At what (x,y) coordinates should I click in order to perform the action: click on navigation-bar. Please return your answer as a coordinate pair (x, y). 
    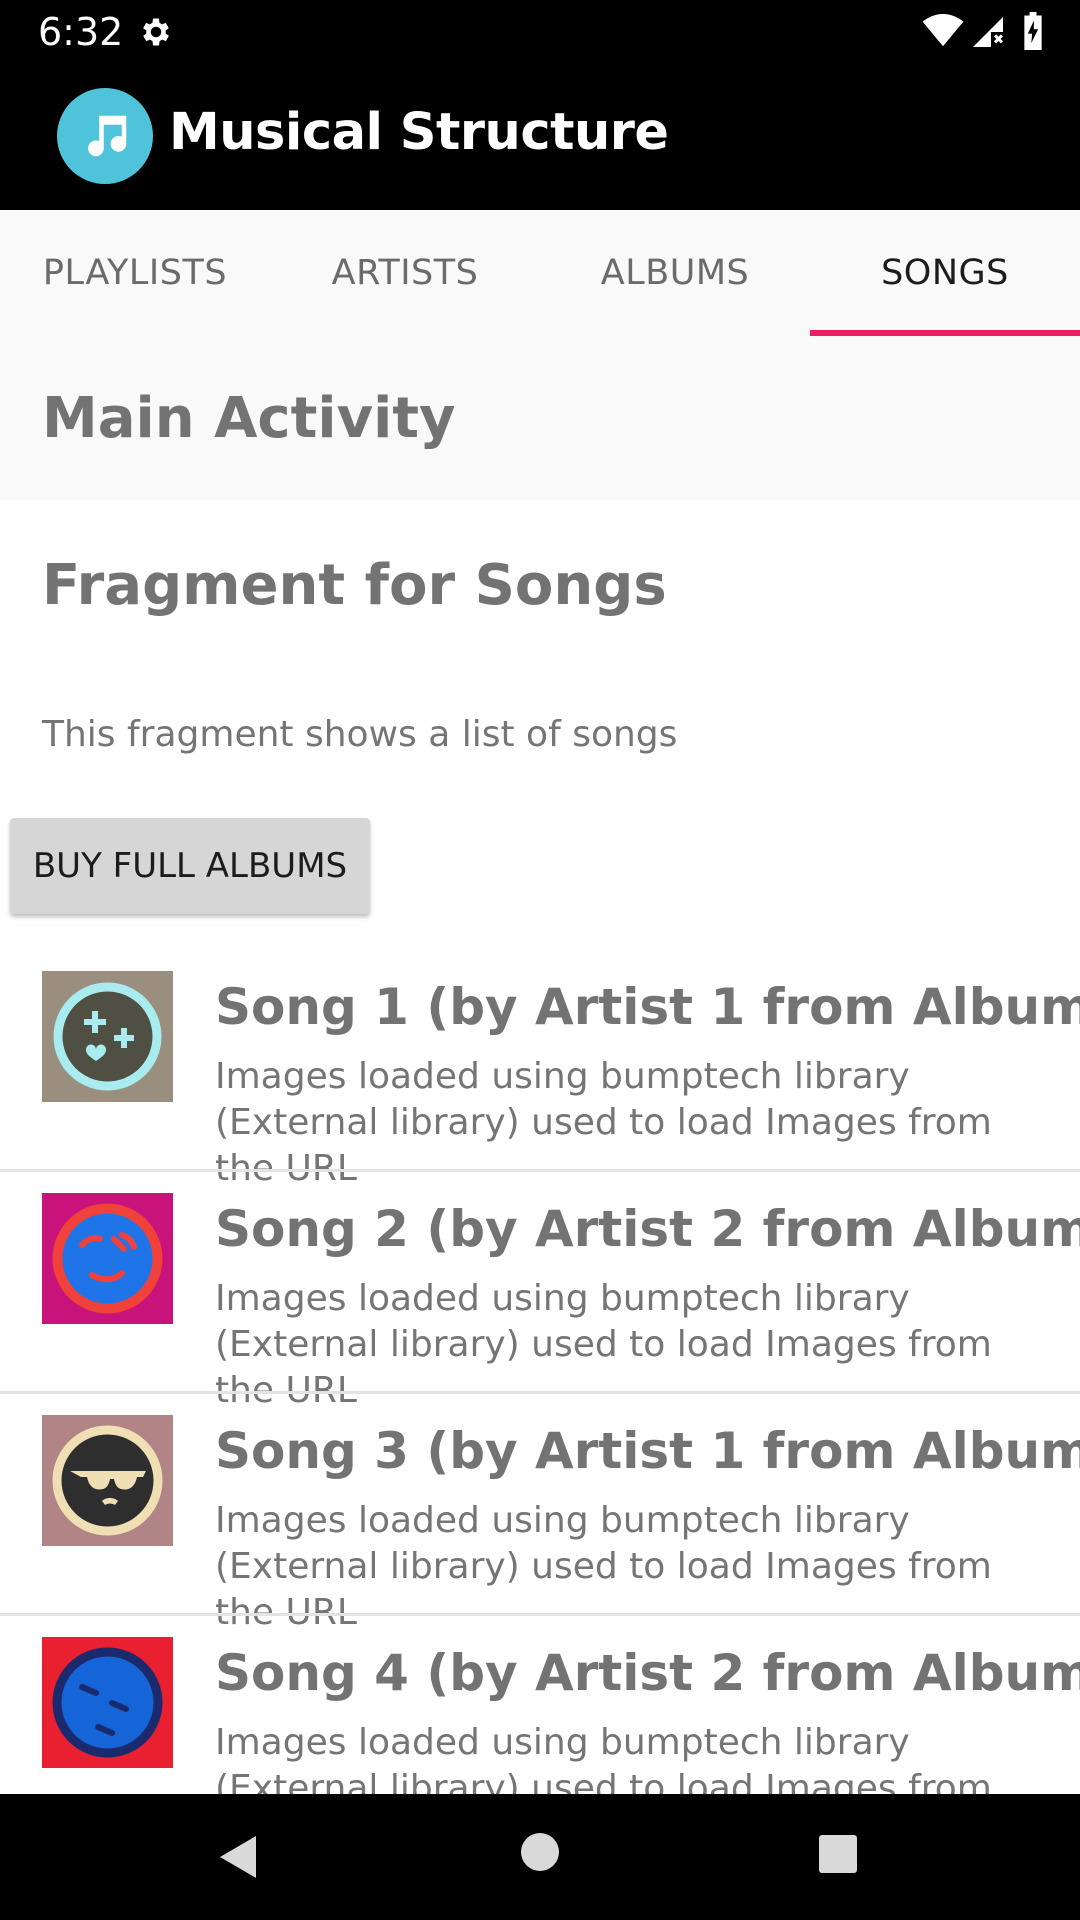
    Looking at the image, I should click on (540, 1857).